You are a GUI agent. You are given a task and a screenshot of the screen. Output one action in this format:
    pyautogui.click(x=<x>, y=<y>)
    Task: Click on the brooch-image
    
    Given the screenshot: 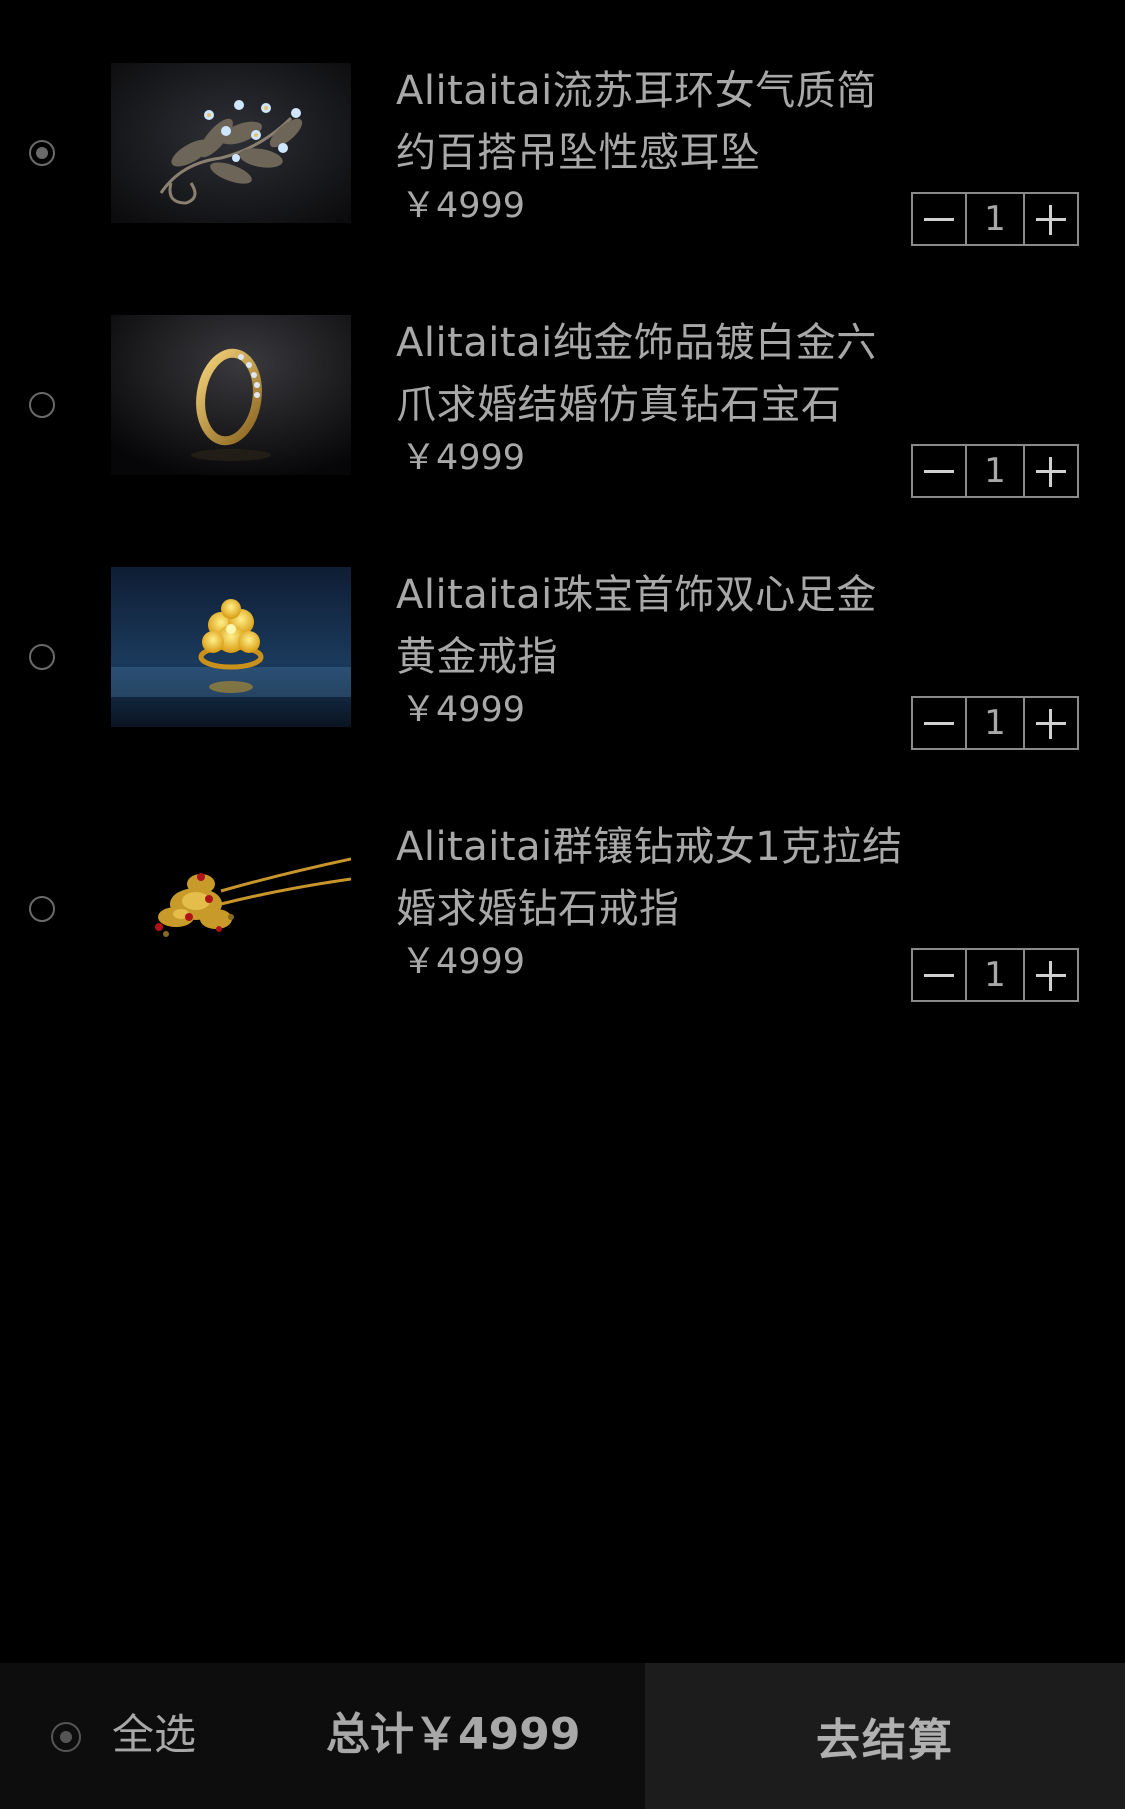 What is the action you would take?
    pyautogui.click(x=231, y=143)
    